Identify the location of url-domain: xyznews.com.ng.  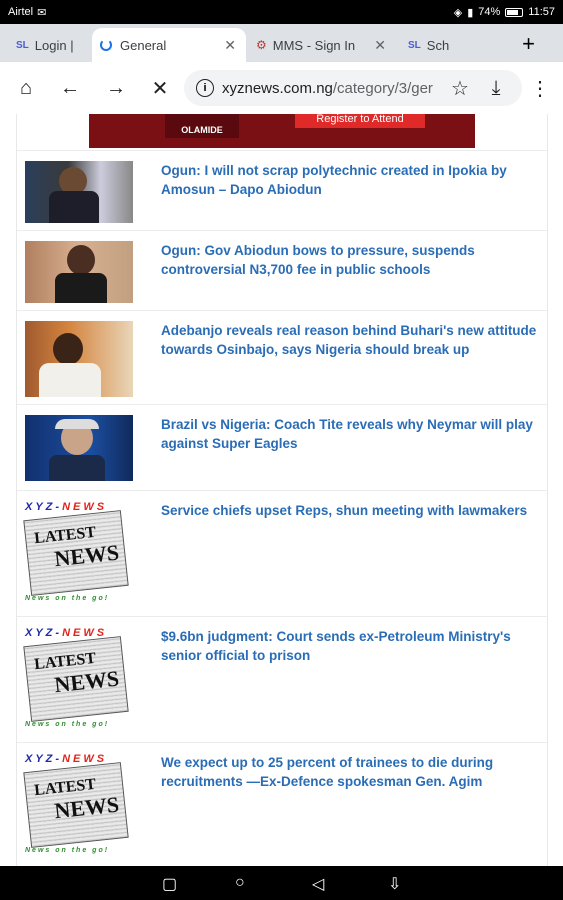
(277, 88).